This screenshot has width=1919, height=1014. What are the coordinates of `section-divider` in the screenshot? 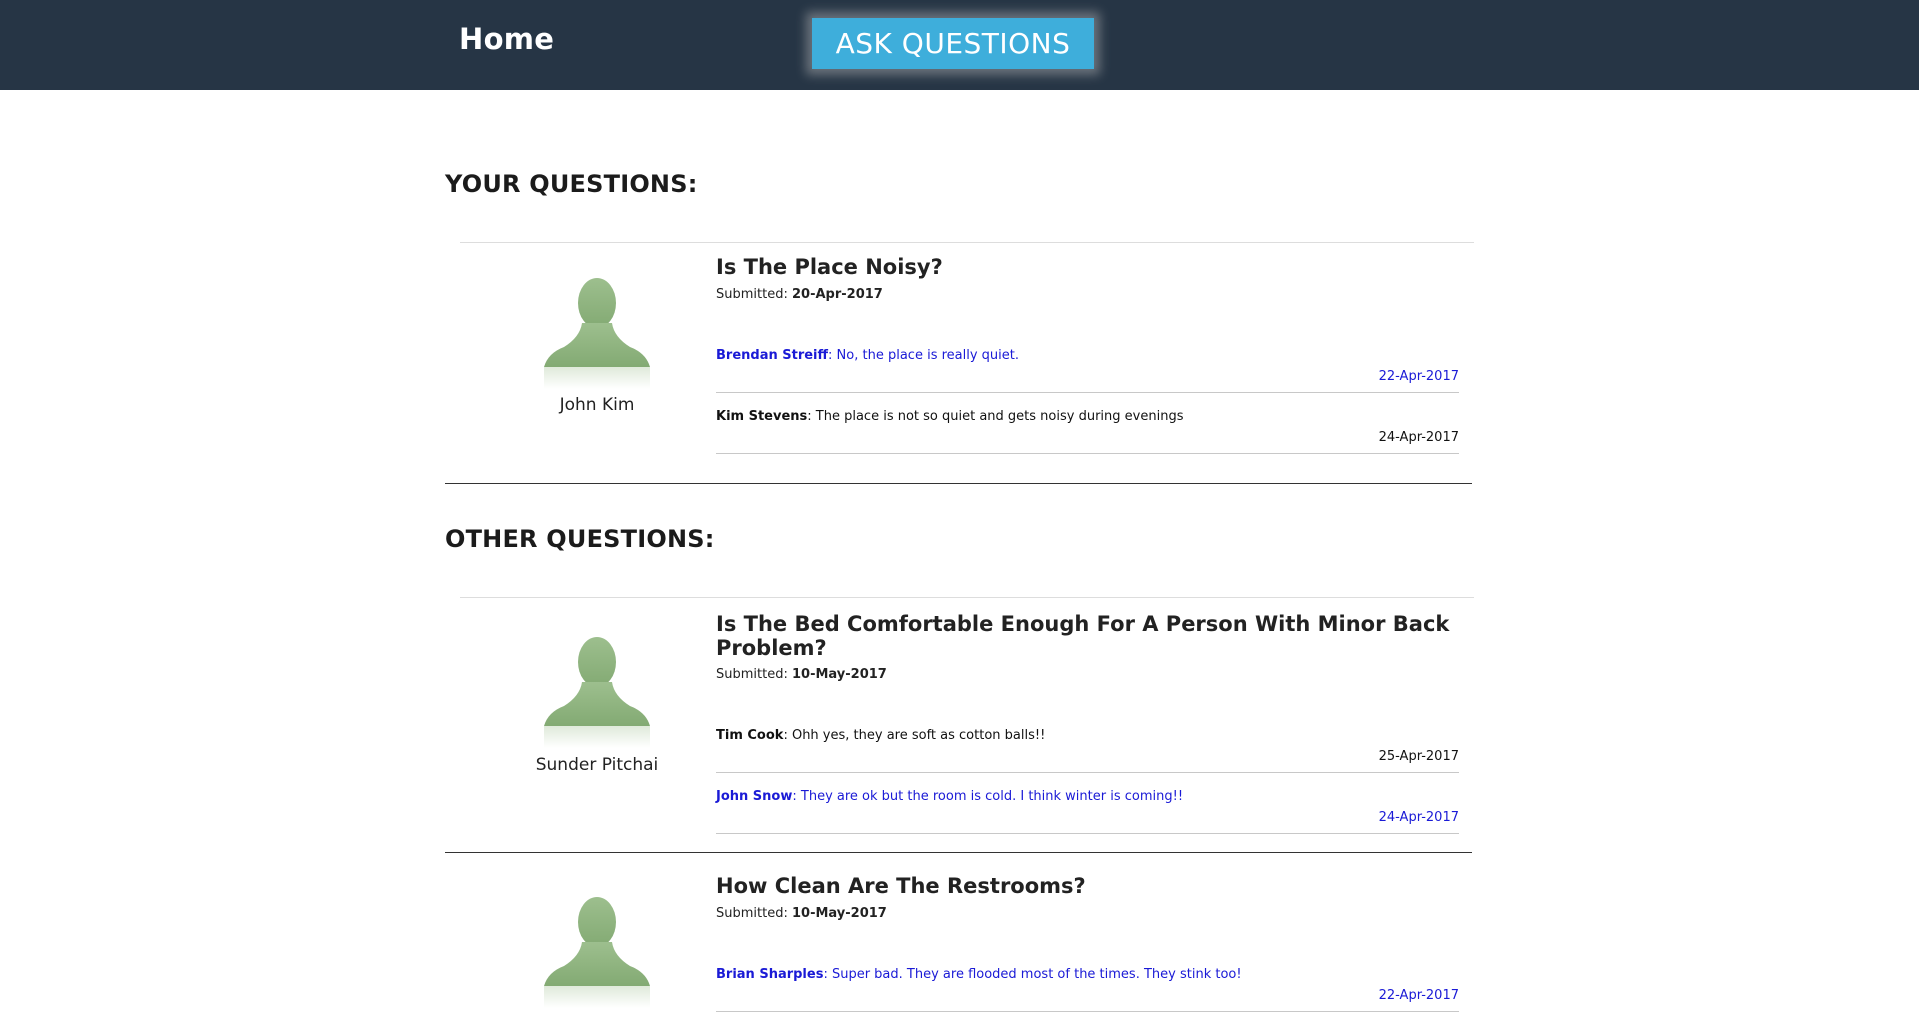 It's located at (958, 483).